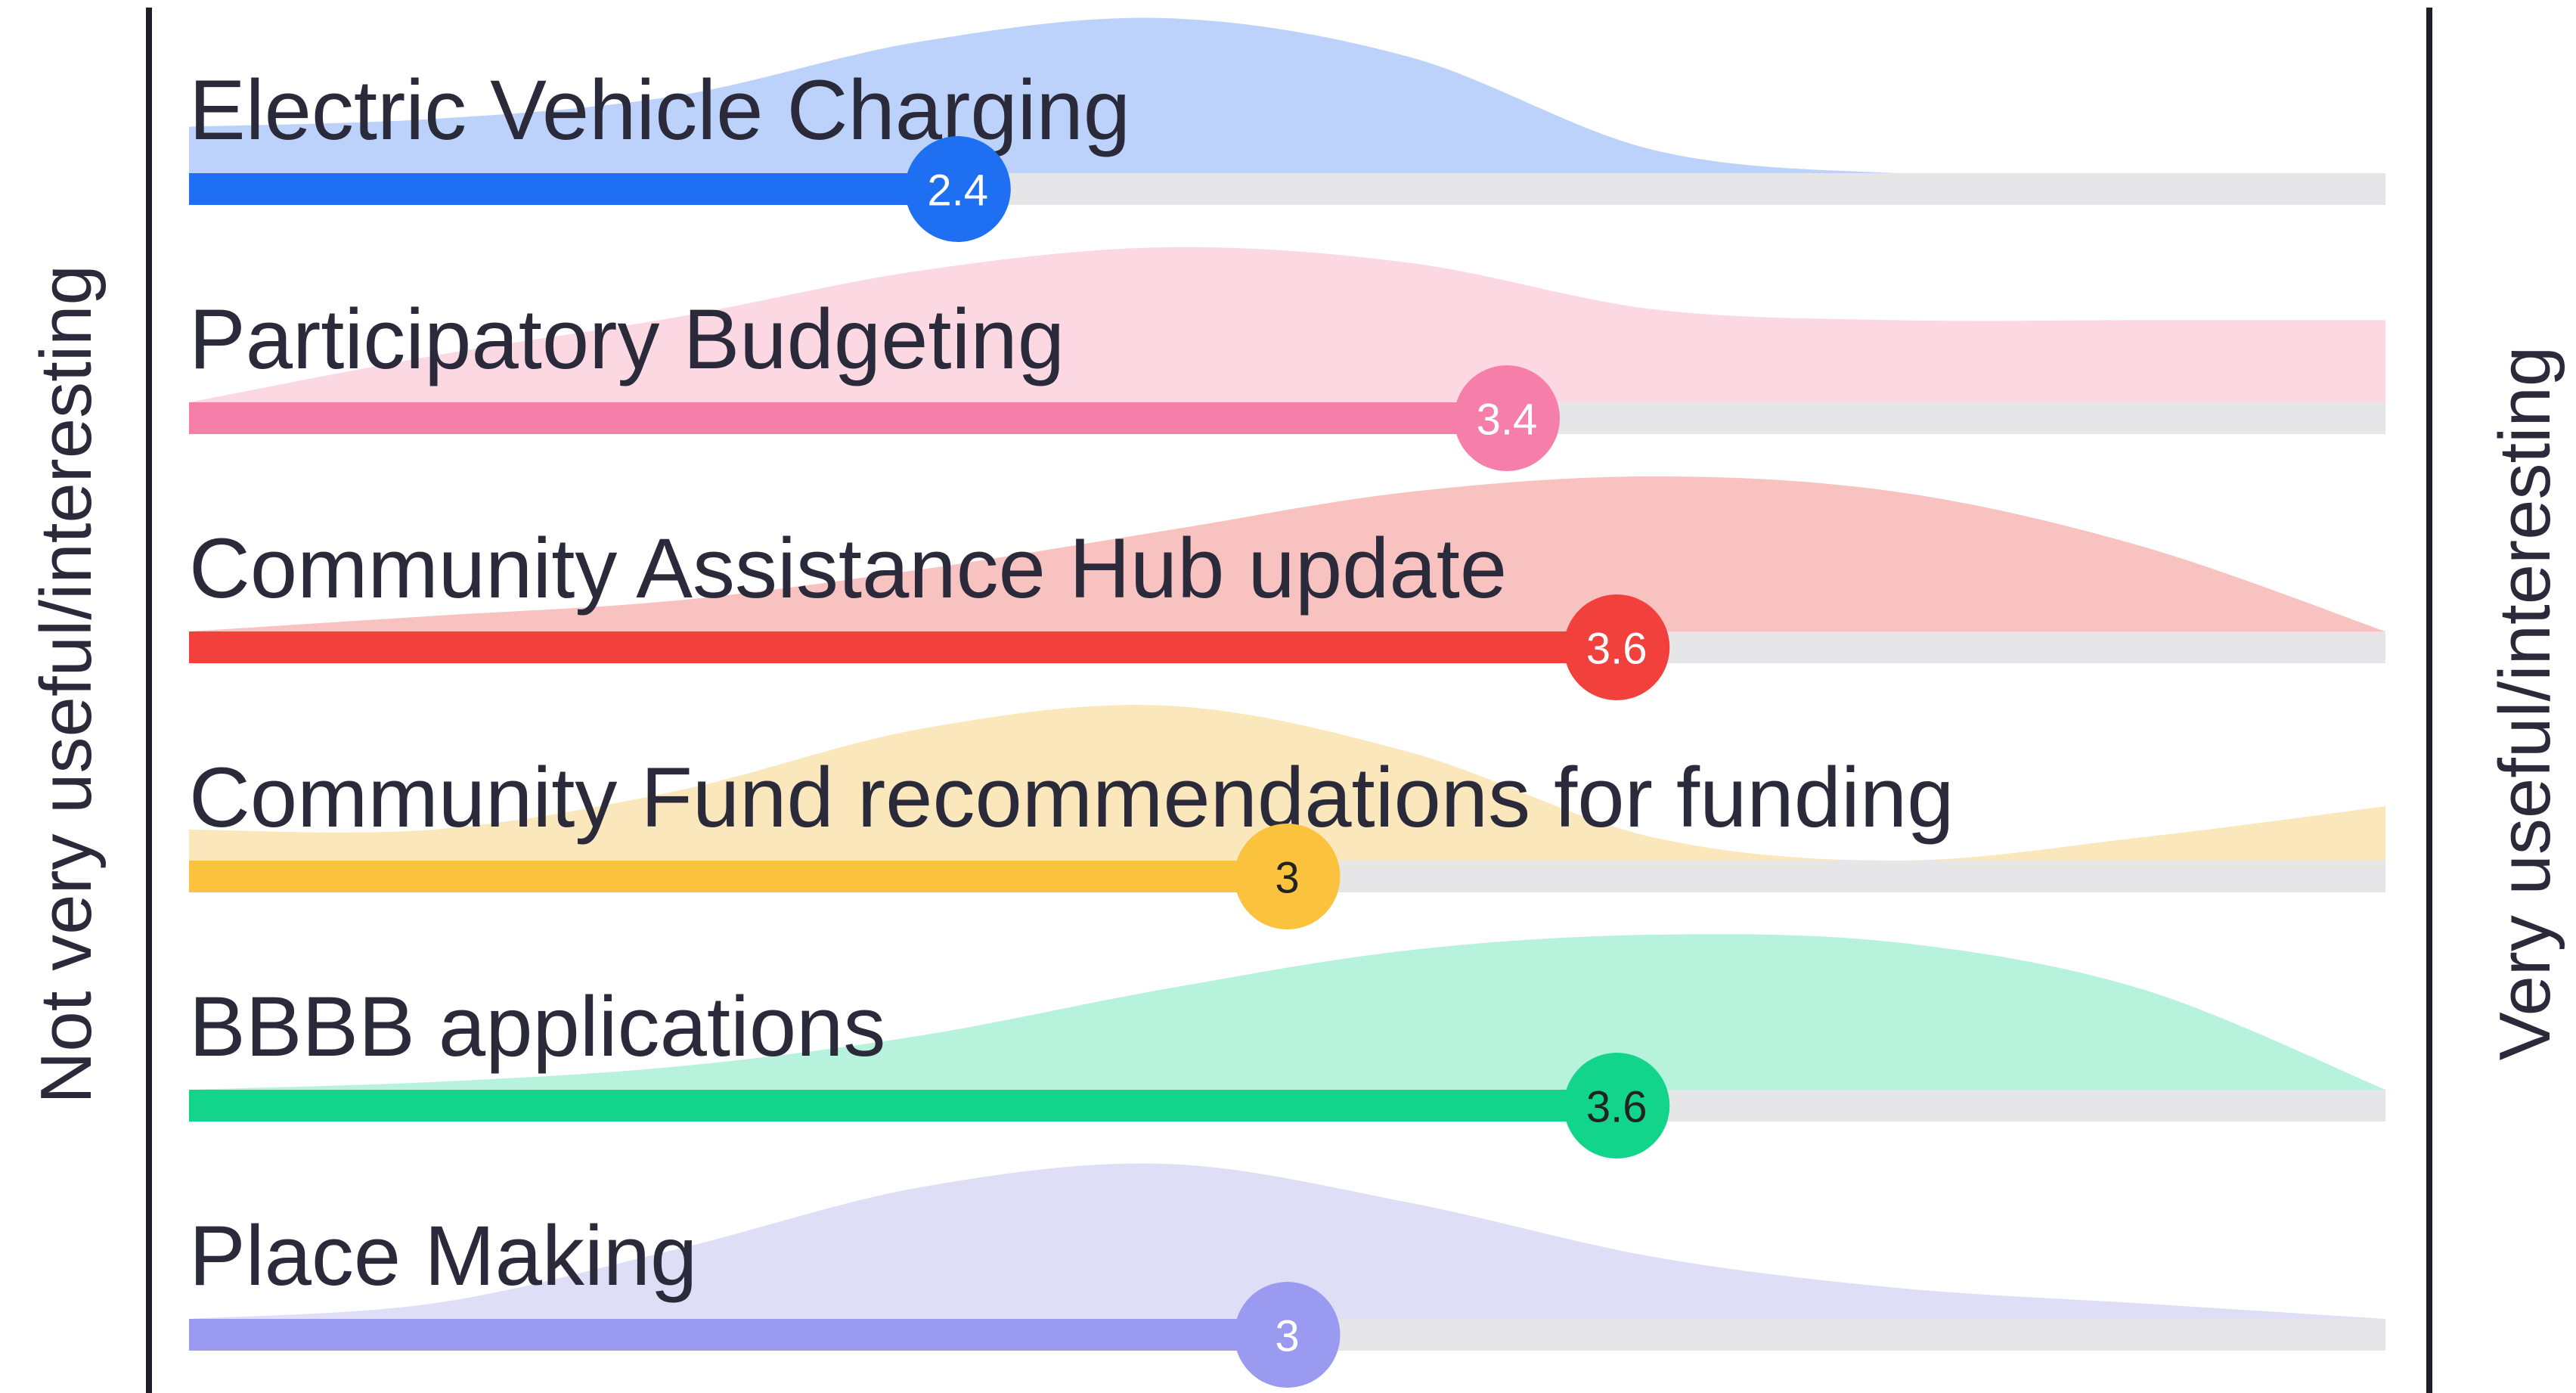 The width and height of the screenshot is (2576, 1393). I want to click on left-axis-label: Not very useful/interesting, so click(66, 684).